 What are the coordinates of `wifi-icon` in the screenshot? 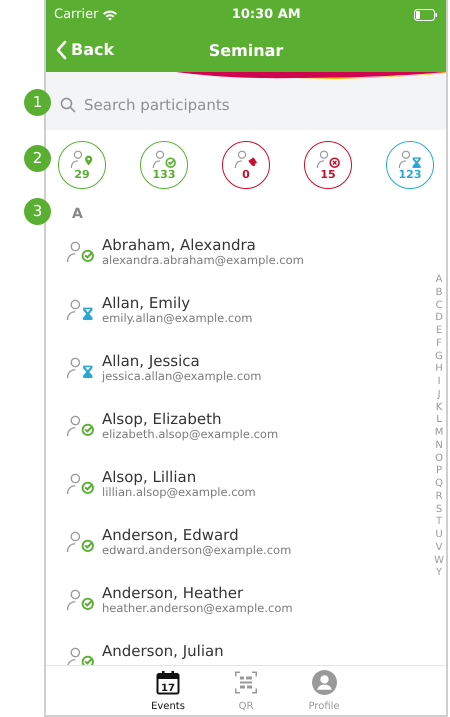 It's located at (110, 15).